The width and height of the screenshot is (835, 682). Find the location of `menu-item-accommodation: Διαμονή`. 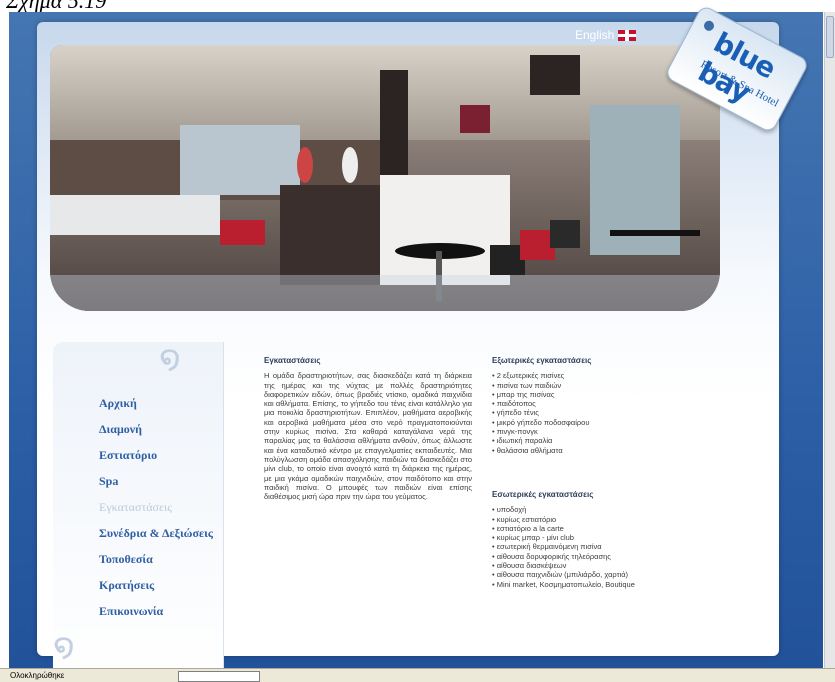

menu-item-accommodation: Διαμονή is located at coordinates (156, 435).